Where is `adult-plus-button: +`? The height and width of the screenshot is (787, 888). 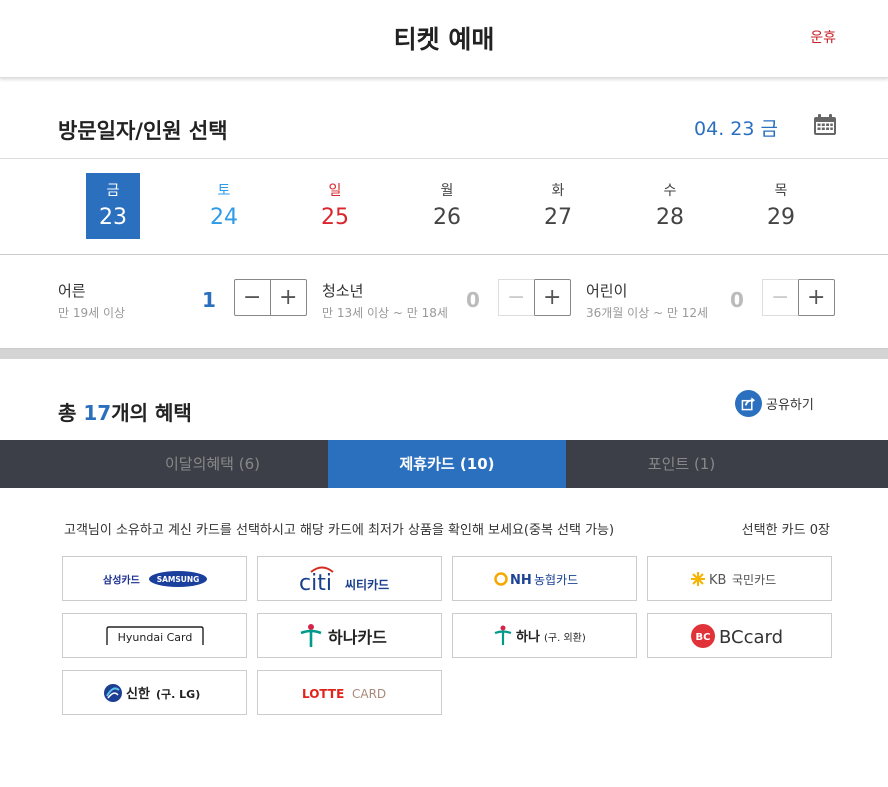
adult-plus-button: + is located at coordinates (289, 297).